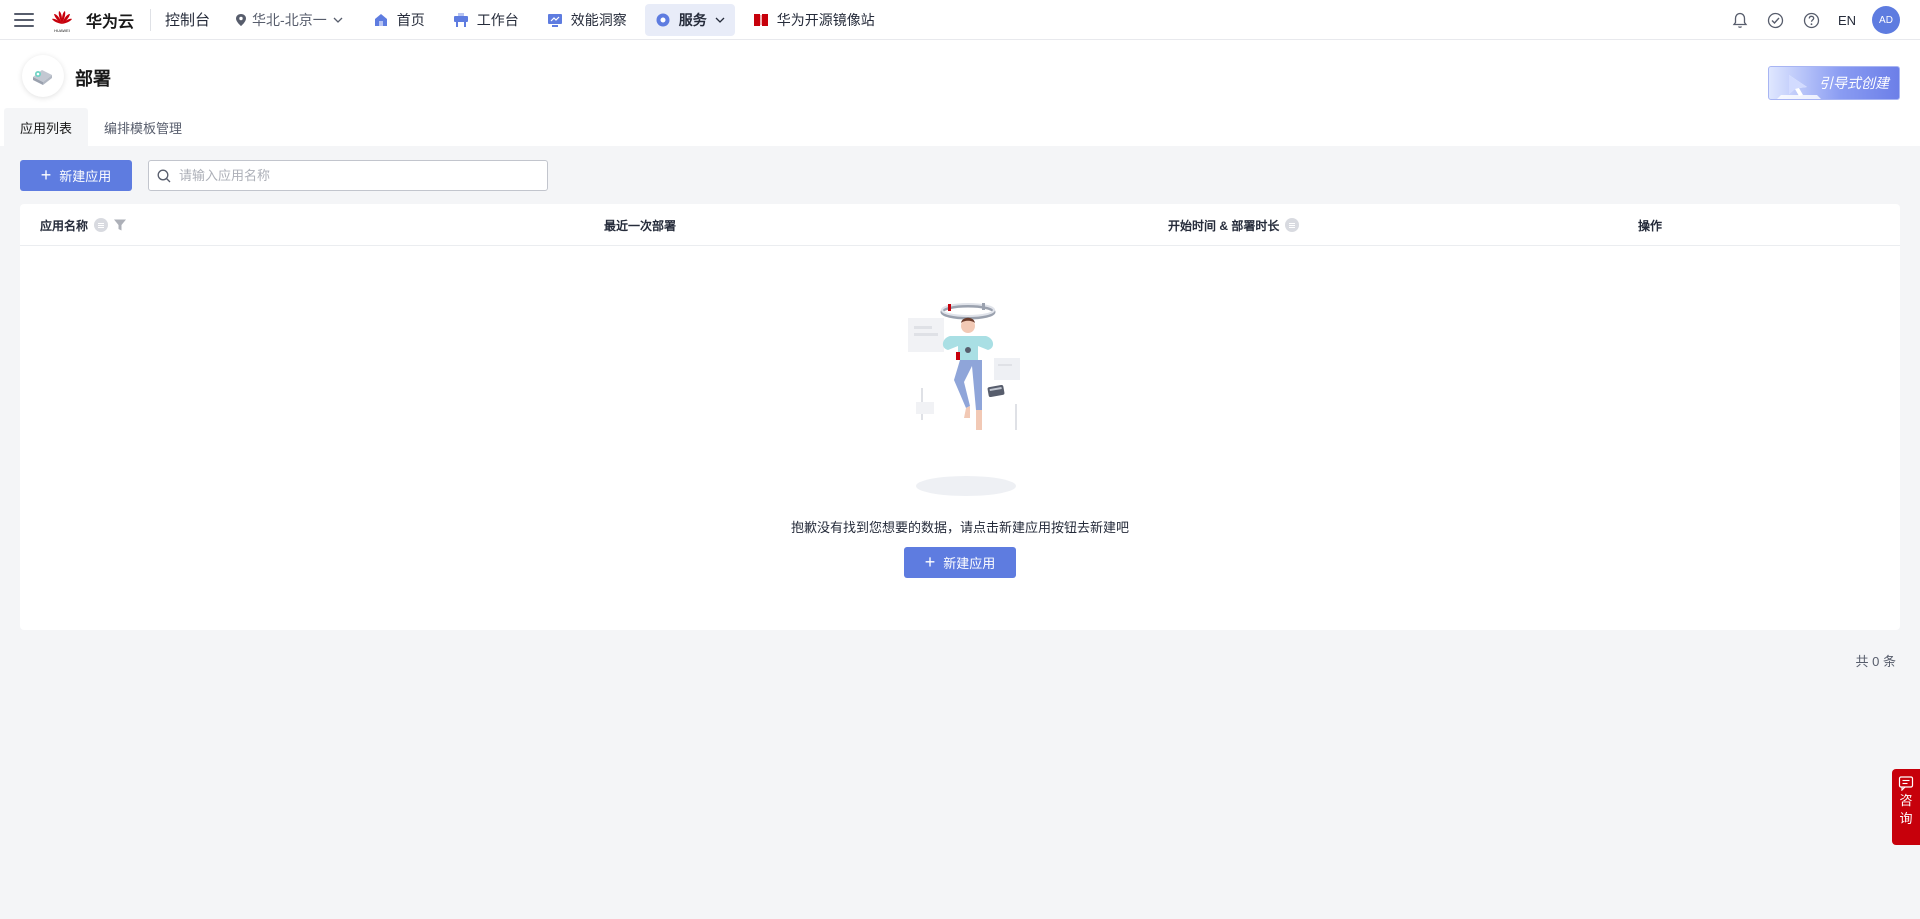 The image size is (1920, 919). Describe the element at coordinates (1906, 783) in the screenshot. I see `chat-icon` at that location.